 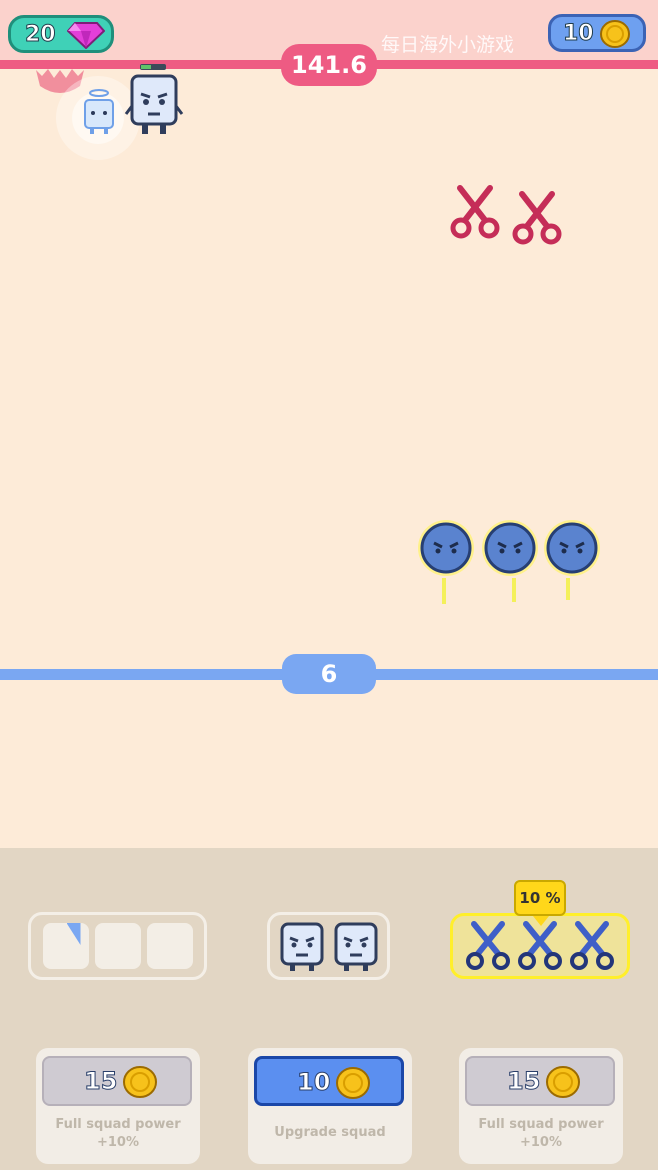 I want to click on watermark-text: 每日海外小游戏, so click(x=448, y=45).